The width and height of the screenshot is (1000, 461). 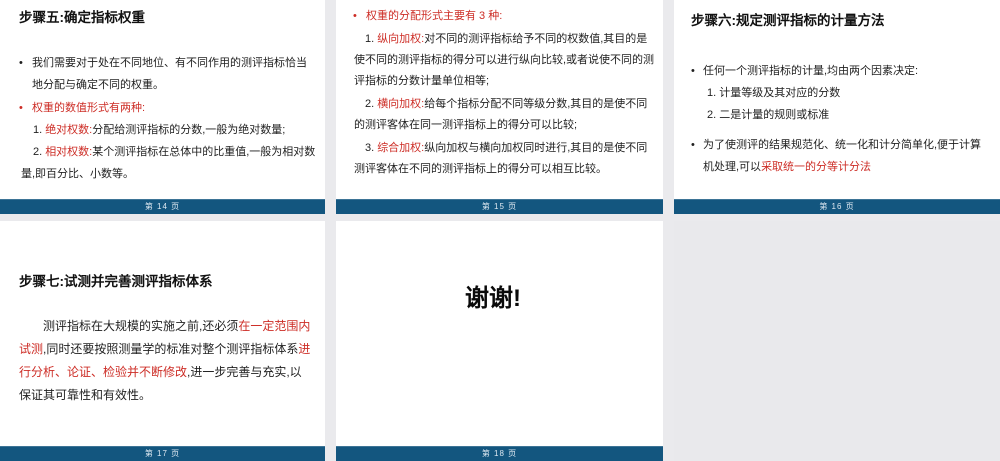 I want to click on page-number-label: 第 17 页, so click(x=162, y=453).